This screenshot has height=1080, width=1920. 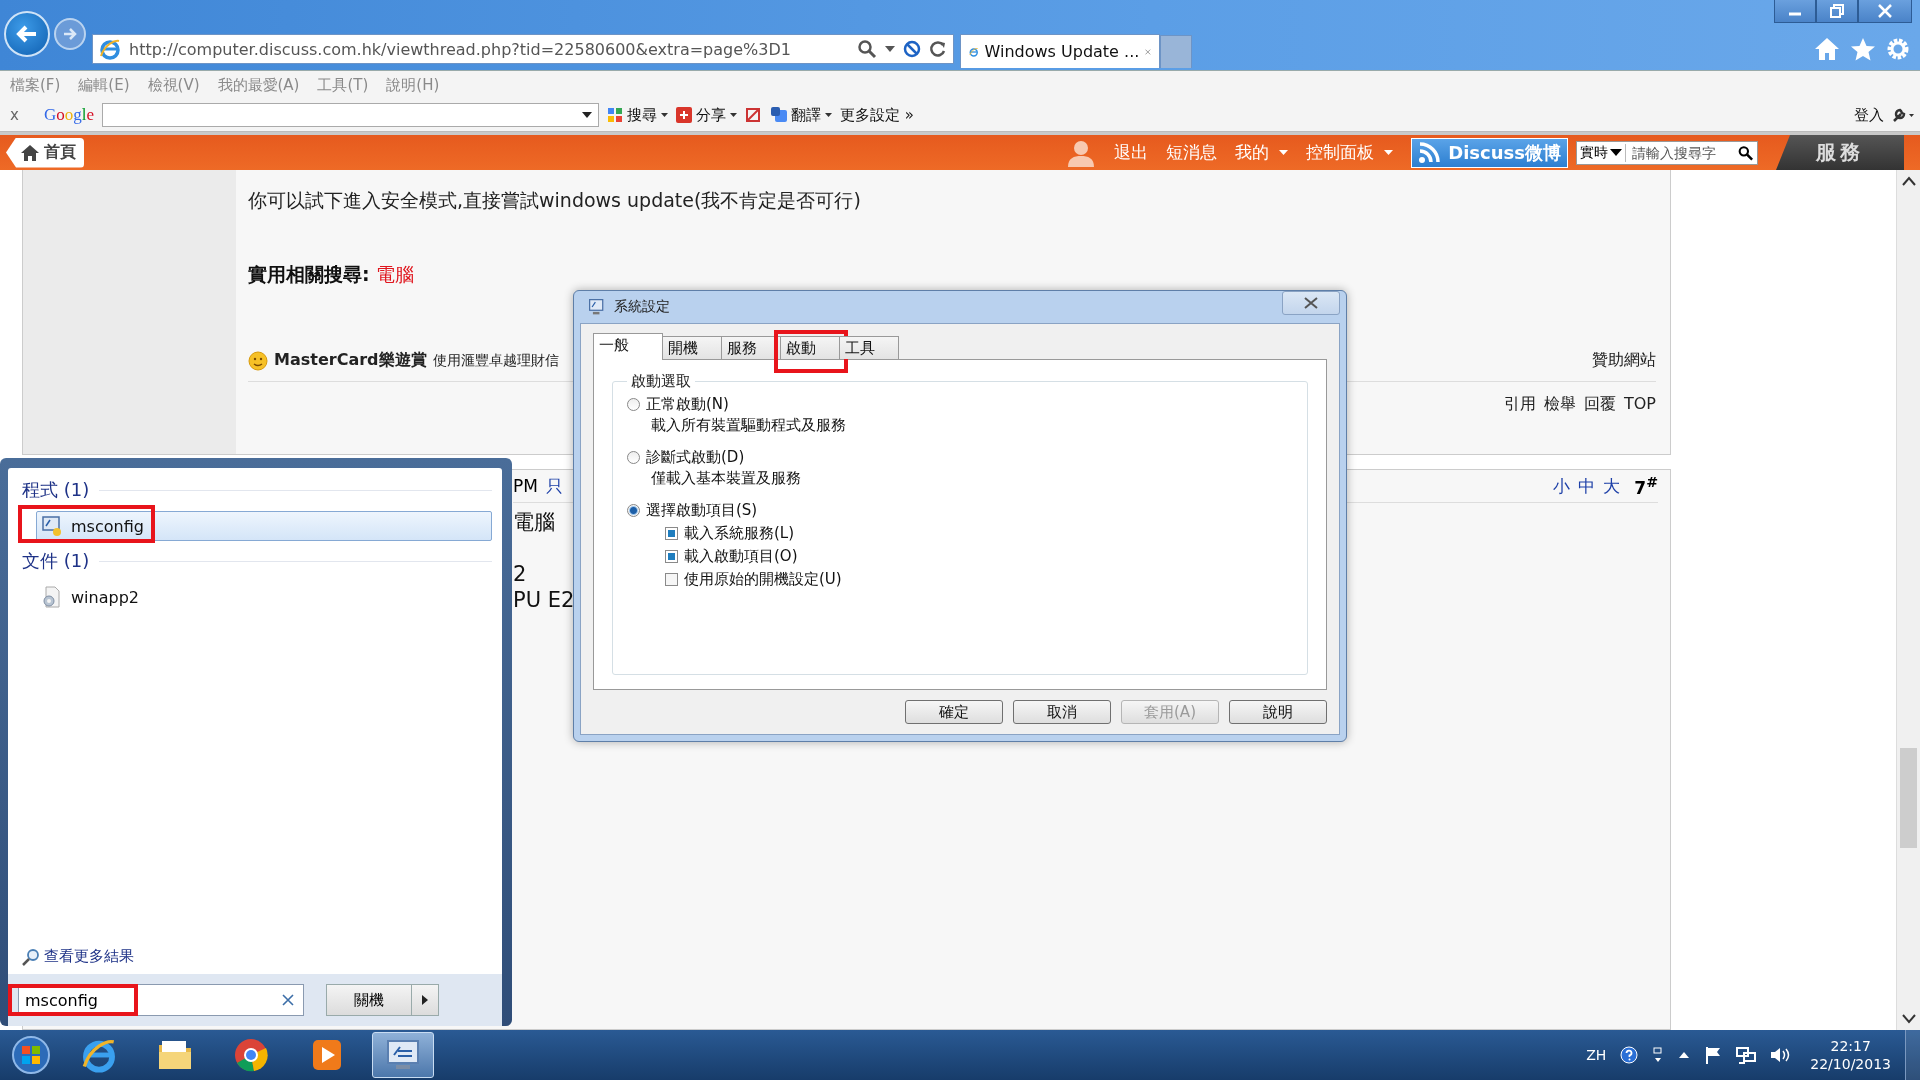 What do you see at coordinates (692, 510) in the screenshot?
I see `radio-option: 選擇啟動項目(S)` at bounding box center [692, 510].